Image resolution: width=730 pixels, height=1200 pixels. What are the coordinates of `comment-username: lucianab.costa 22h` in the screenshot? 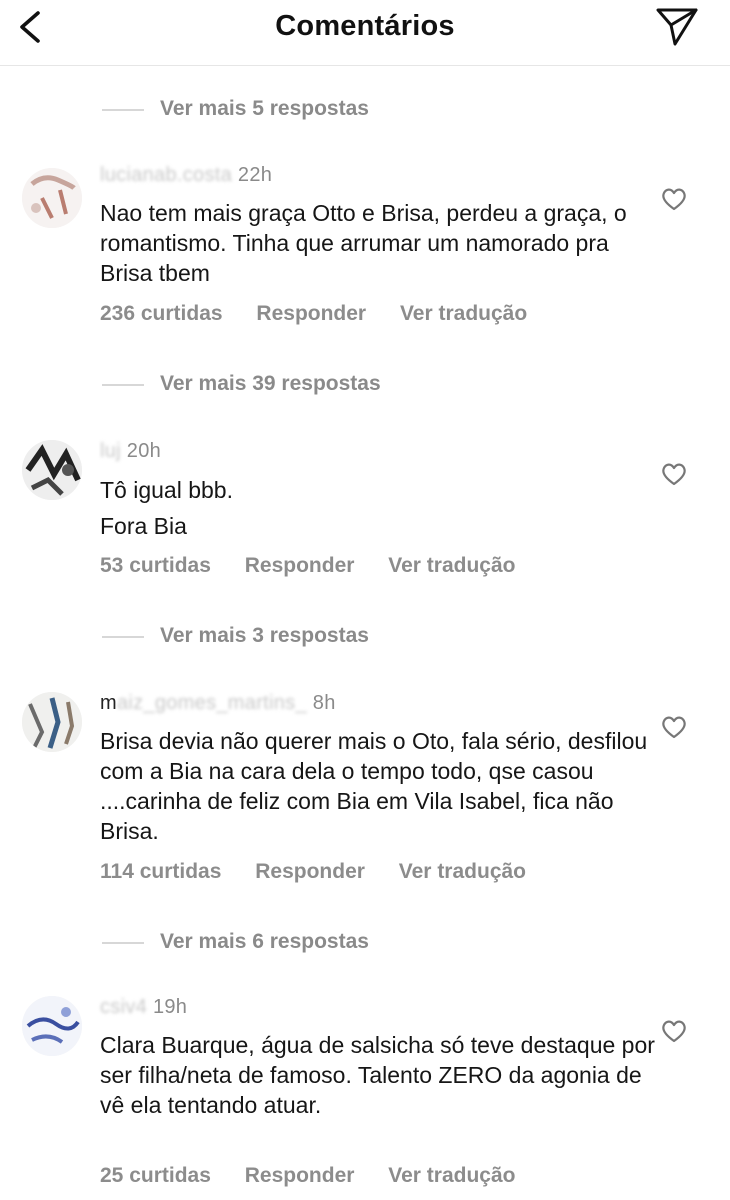 It's located at (186, 175).